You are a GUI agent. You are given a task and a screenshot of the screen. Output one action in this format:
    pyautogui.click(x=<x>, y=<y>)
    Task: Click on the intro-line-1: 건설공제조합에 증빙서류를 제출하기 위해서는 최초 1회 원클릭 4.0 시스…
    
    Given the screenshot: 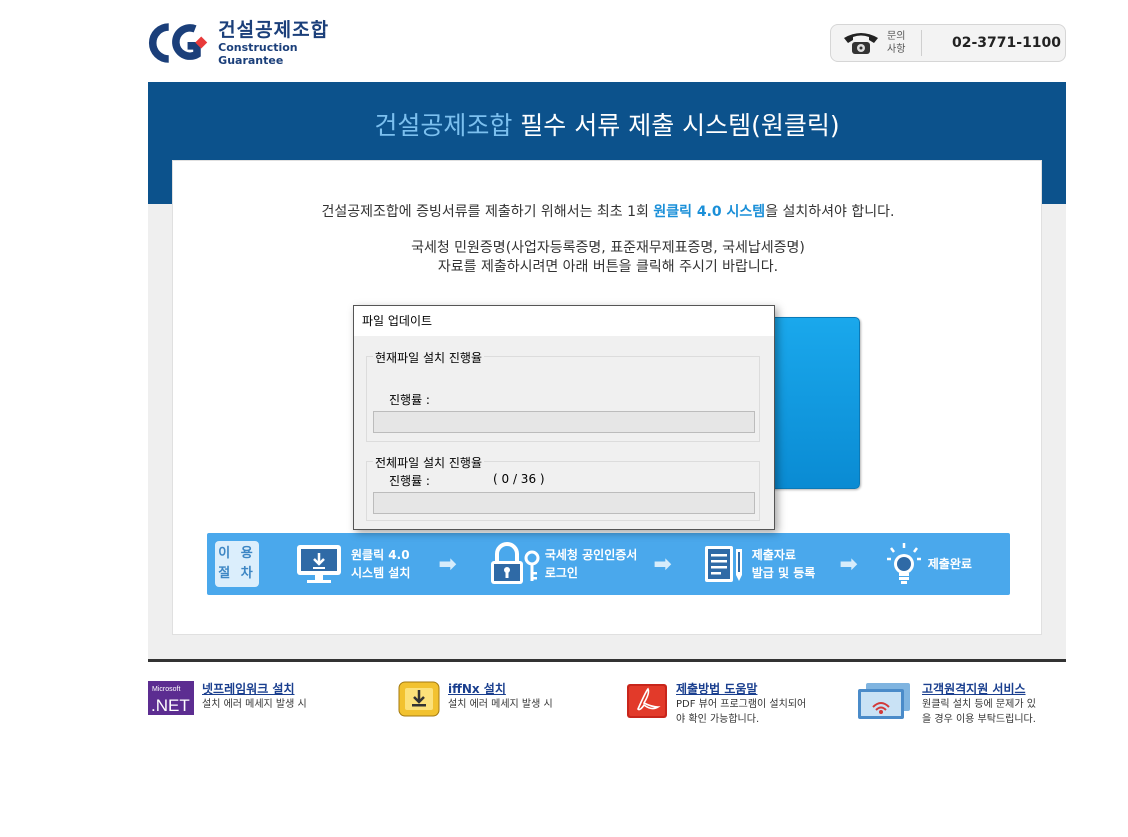 What is the action you would take?
    pyautogui.click(x=608, y=211)
    